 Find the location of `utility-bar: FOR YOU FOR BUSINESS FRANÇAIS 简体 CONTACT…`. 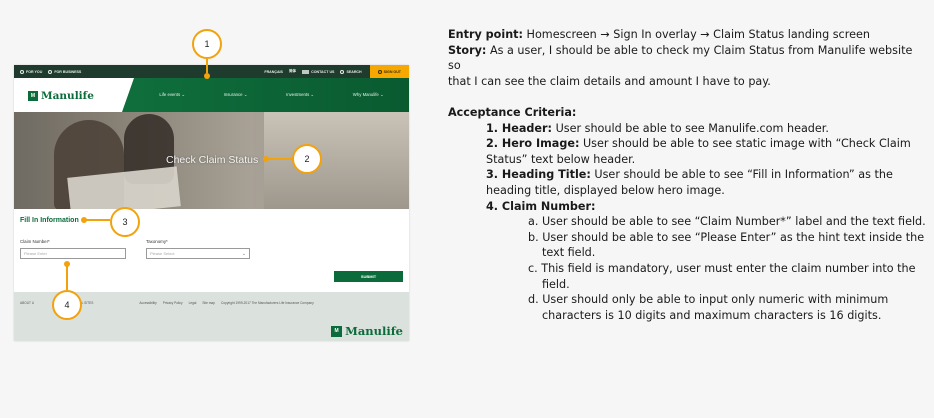

utility-bar: FOR YOU FOR BUSINESS FRANÇAIS 简体 CONTACT… is located at coordinates (211, 71).